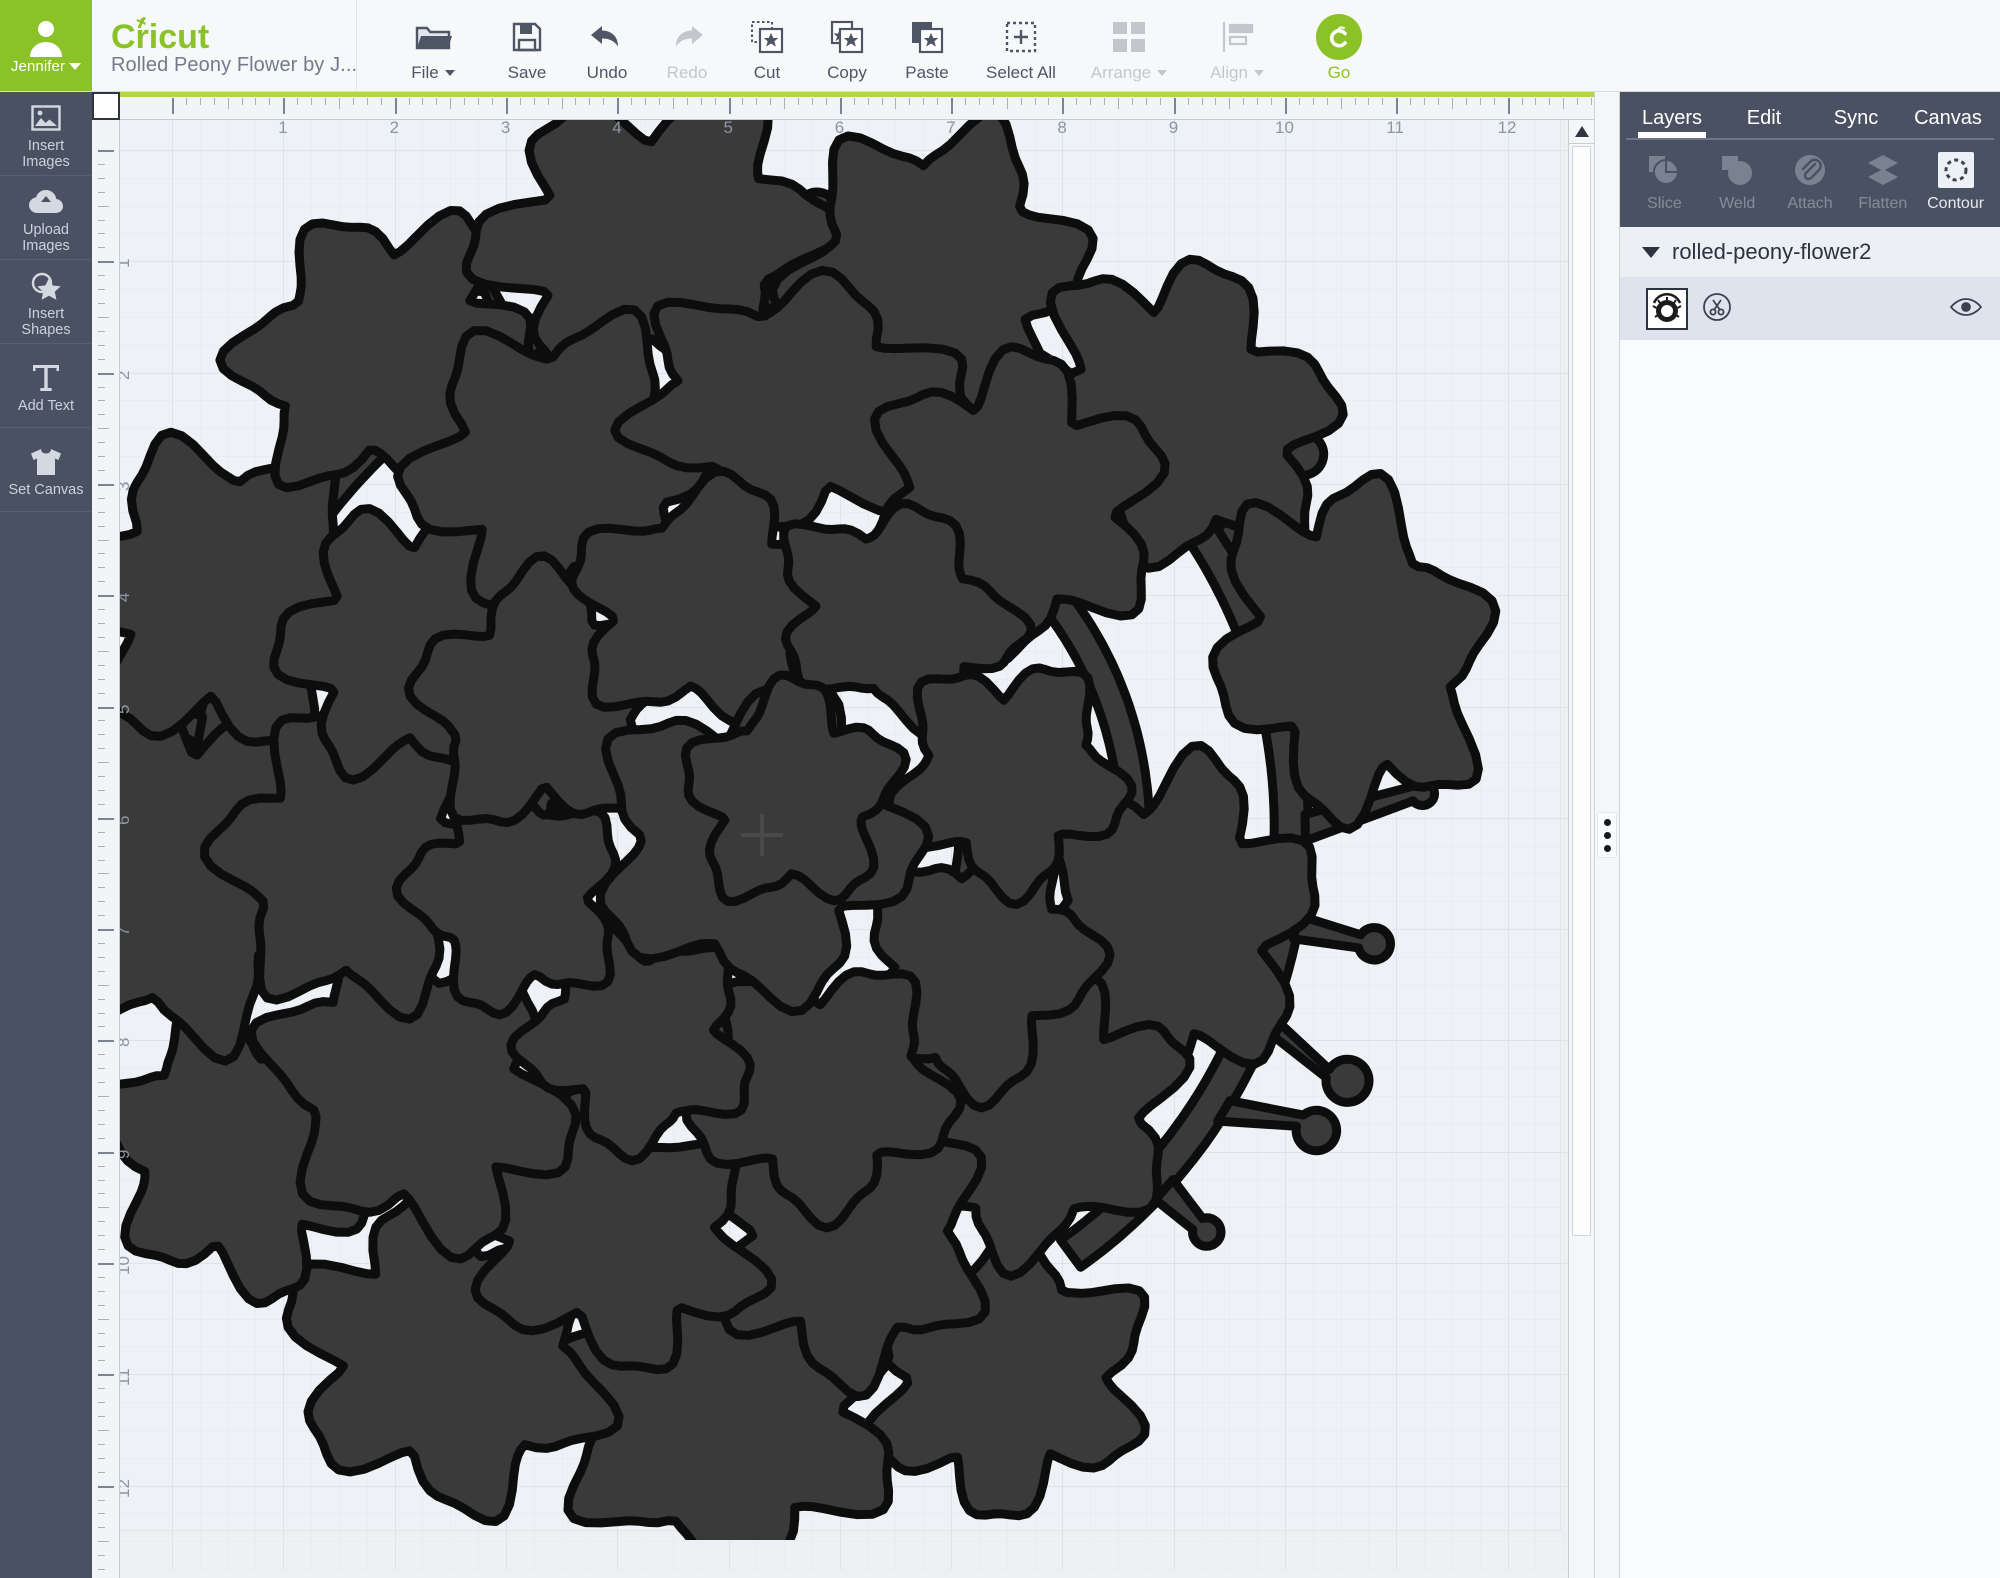 This screenshot has width=2000, height=1578. I want to click on select-all-button: Select All, so click(1021, 46).